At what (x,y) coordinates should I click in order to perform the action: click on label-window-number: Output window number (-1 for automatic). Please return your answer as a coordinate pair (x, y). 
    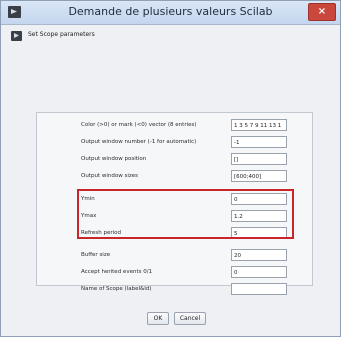
    Looking at the image, I should click on (139, 142).